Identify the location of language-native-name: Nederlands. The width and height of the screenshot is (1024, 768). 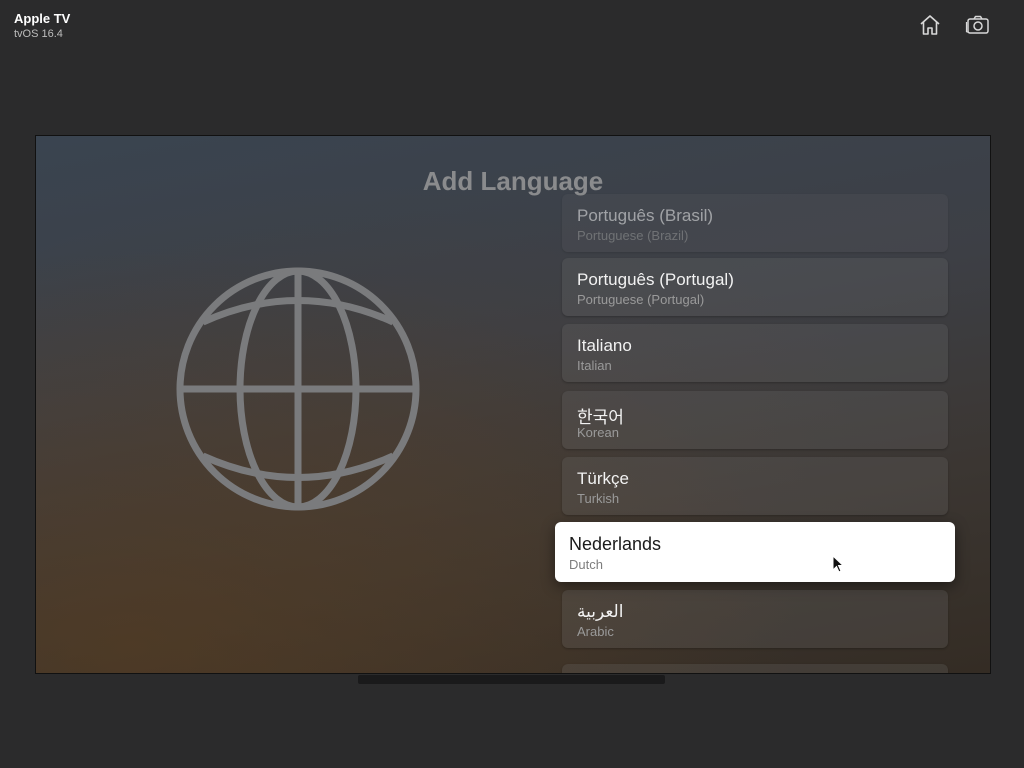
(615, 544).